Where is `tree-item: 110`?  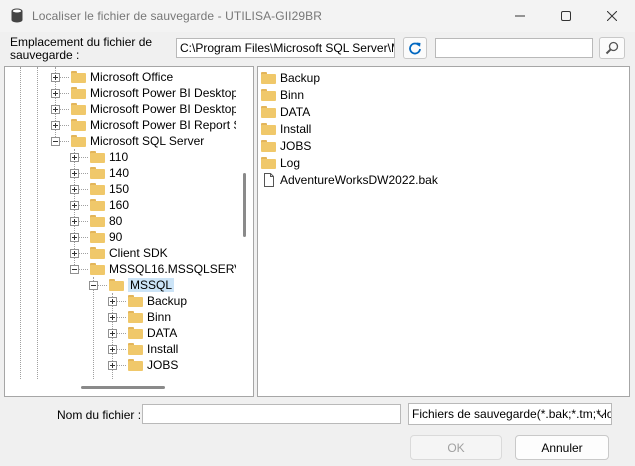
tree-item: 110 is located at coordinates (99, 157).